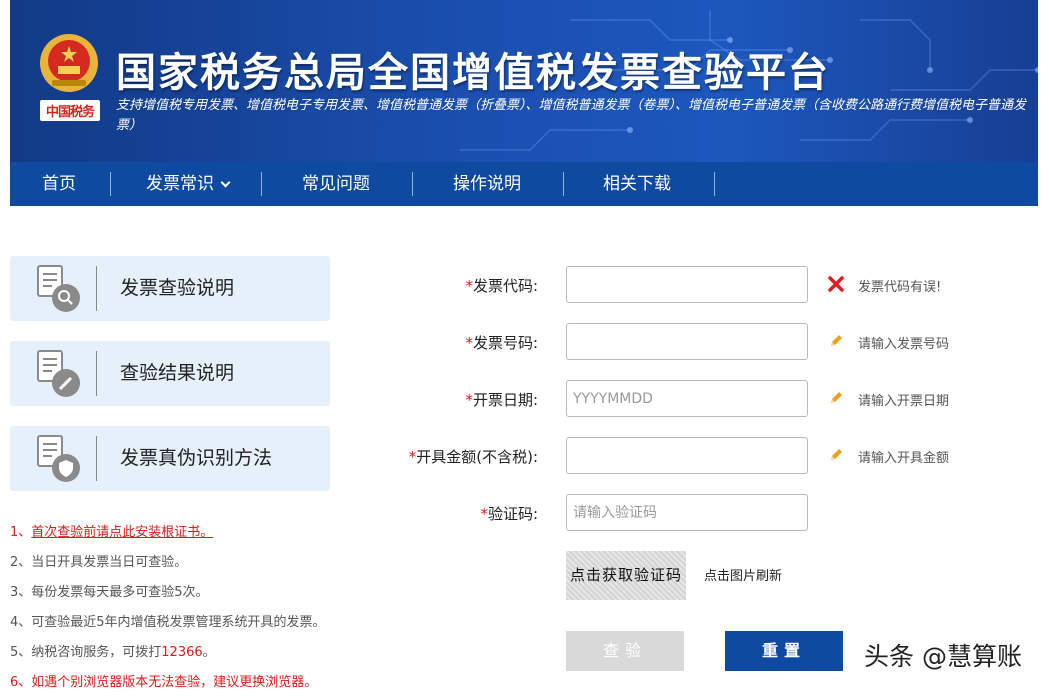 This screenshot has height=698, width=1049. Describe the element at coordinates (743, 574) in the screenshot. I see `captcha-refresh-hint: 点击图片刷新` at that location.